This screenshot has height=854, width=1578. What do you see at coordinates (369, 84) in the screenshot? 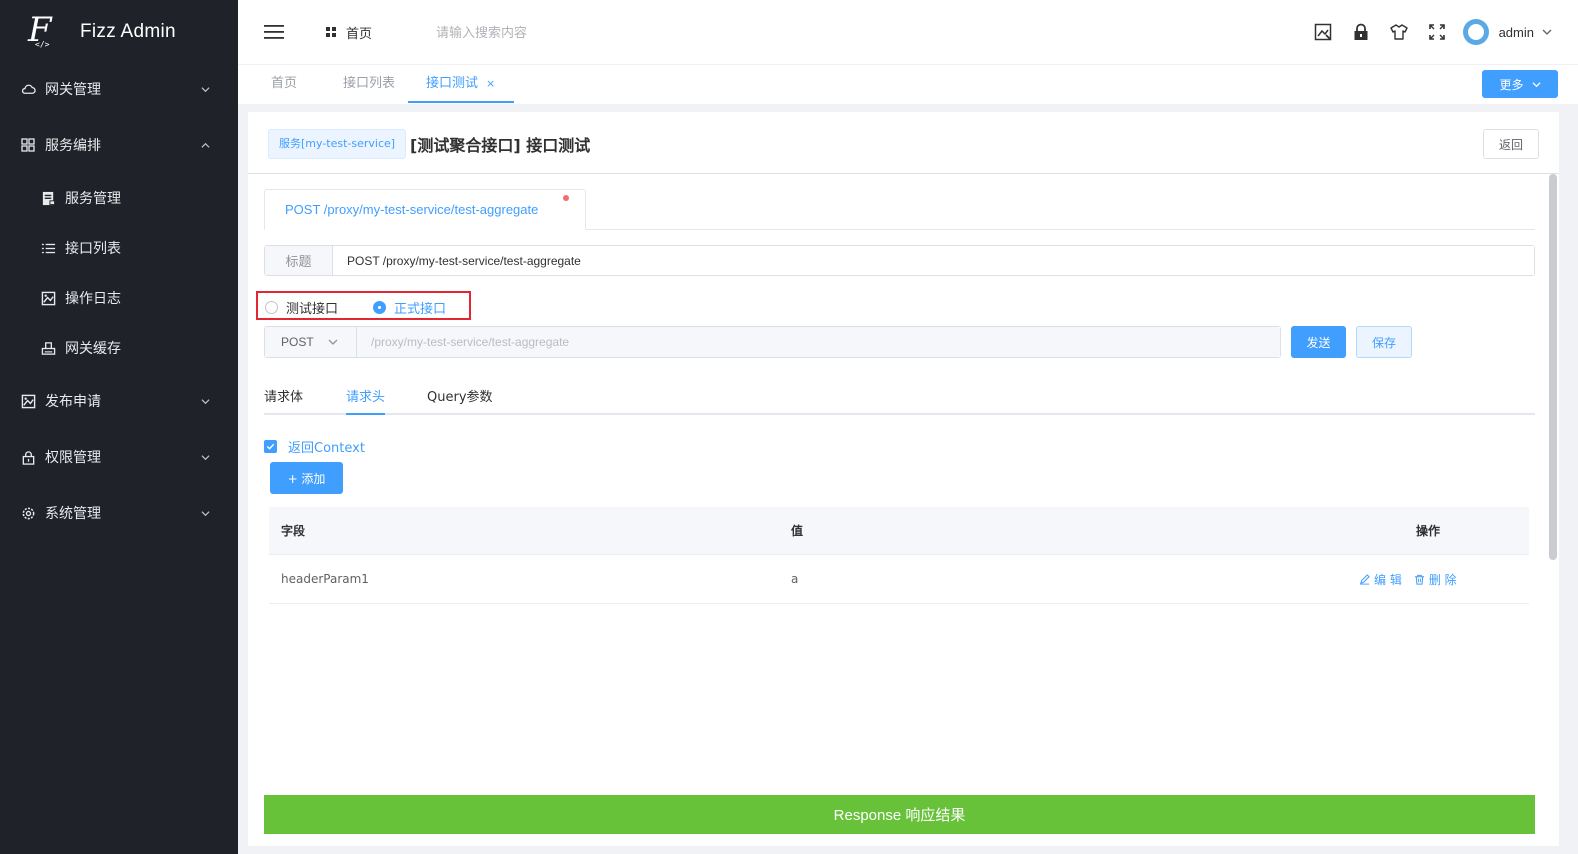
I see `tab-api-list: 接口列表` at bounding box center [369, 84].